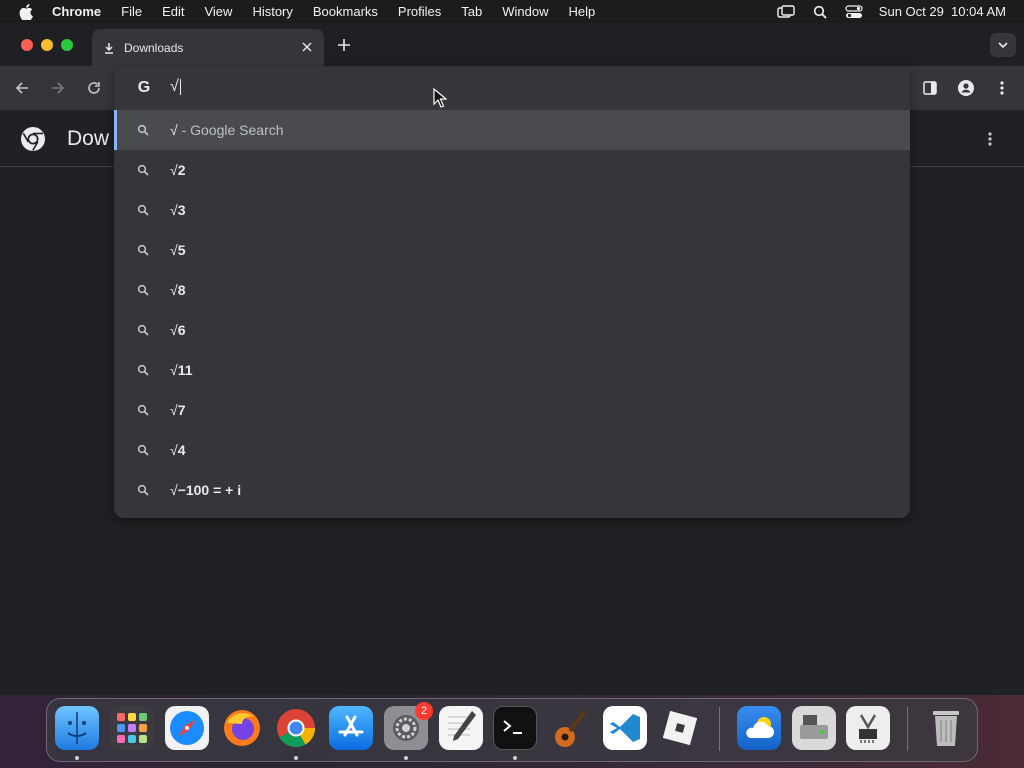 The height and width of the screenshot is (768, 1024). What do you see at coordinates (351, 728) in the screenshot?
I see `app-store-icon` at bounding box center [351, 728].